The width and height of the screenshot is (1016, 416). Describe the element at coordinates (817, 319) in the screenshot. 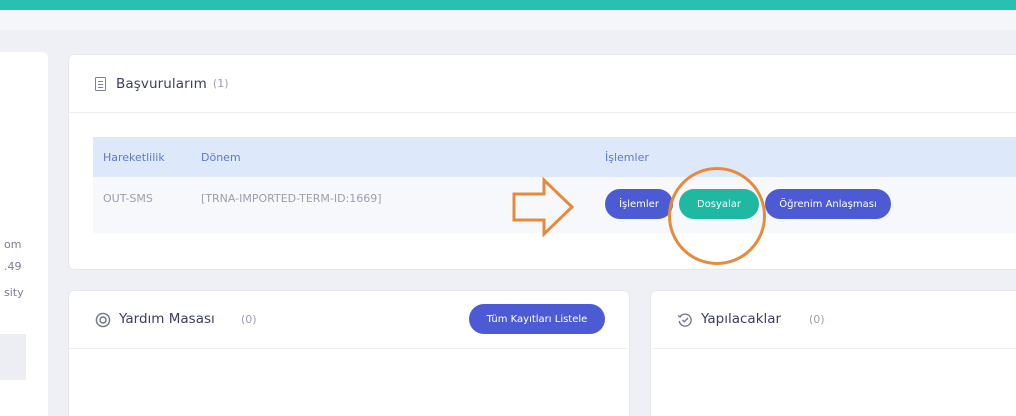

I see `todo-count: (0)` at that location.